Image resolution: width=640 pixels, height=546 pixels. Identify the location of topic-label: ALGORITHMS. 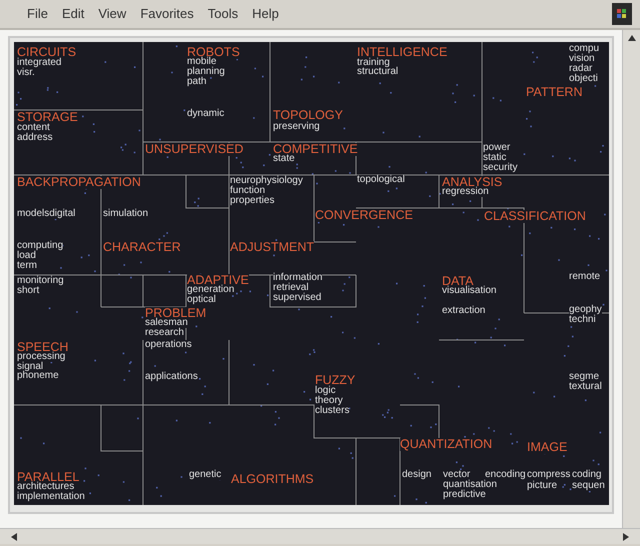
(272, 479).